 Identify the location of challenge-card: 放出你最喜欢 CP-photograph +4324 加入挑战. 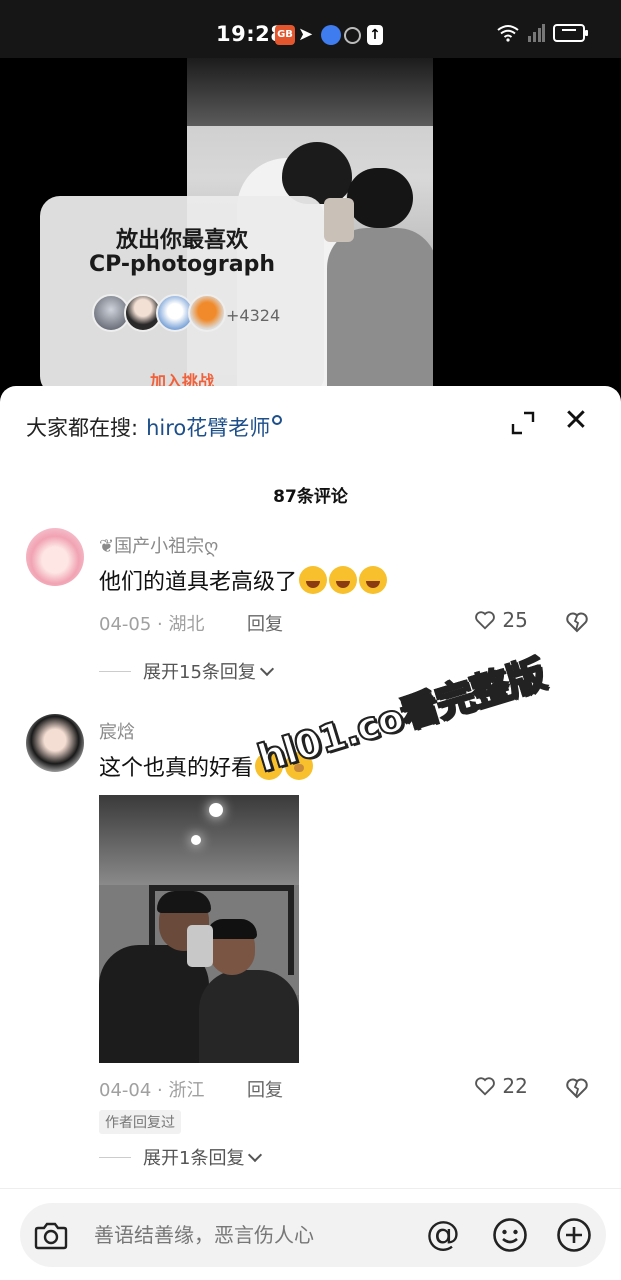
(182, 296).